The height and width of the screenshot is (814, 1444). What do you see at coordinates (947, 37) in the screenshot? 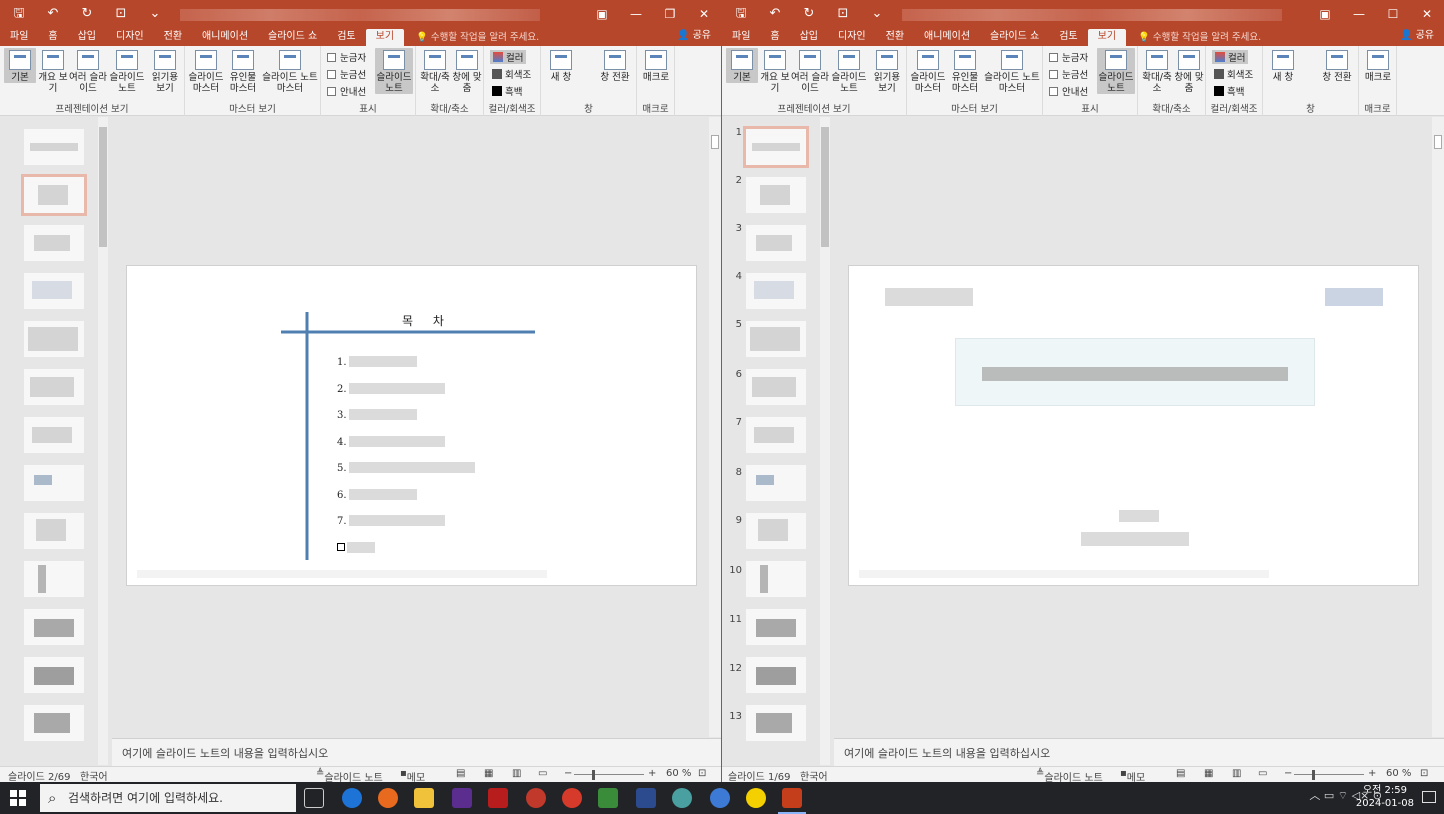
I see `tab-animations: 애니메이션` at bounding box center [947, 37].